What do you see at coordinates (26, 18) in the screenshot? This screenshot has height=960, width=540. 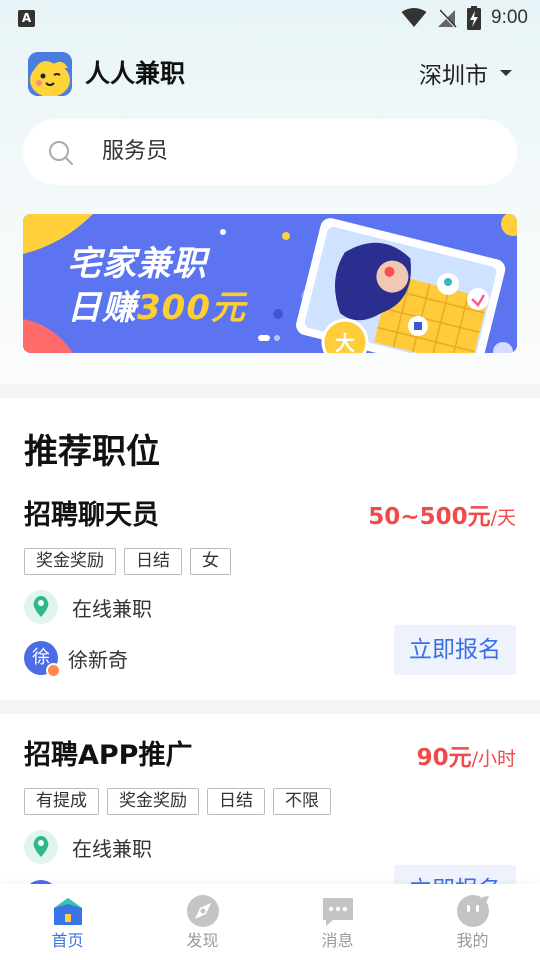 I see `notification-a-icon: A` at bounding box center [26, 18].